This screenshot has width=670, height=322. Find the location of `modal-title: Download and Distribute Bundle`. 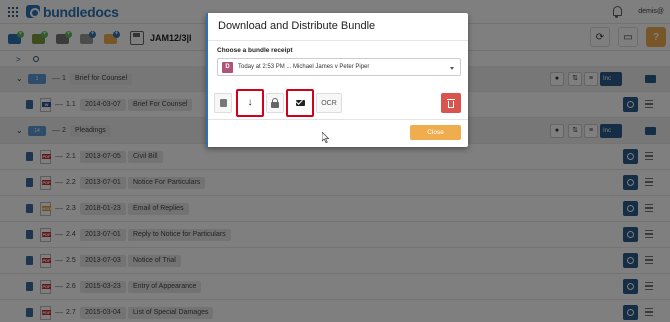

modal-title: Download and Distribute Bundle is located at coordinates (297, 26).